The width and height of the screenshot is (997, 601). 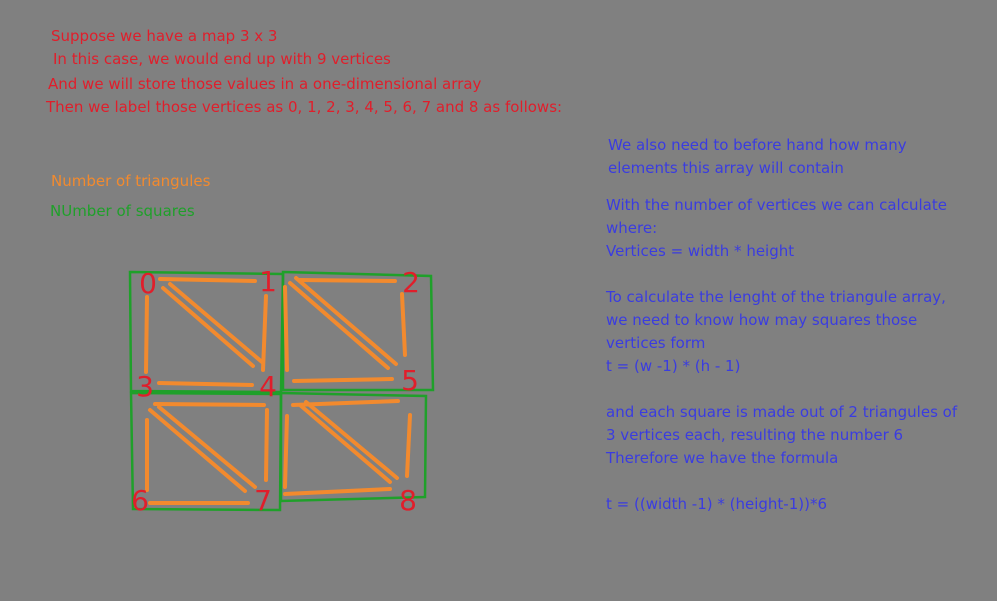 I want to click on vertex-label-5: 5, so click(x=410, y=380).